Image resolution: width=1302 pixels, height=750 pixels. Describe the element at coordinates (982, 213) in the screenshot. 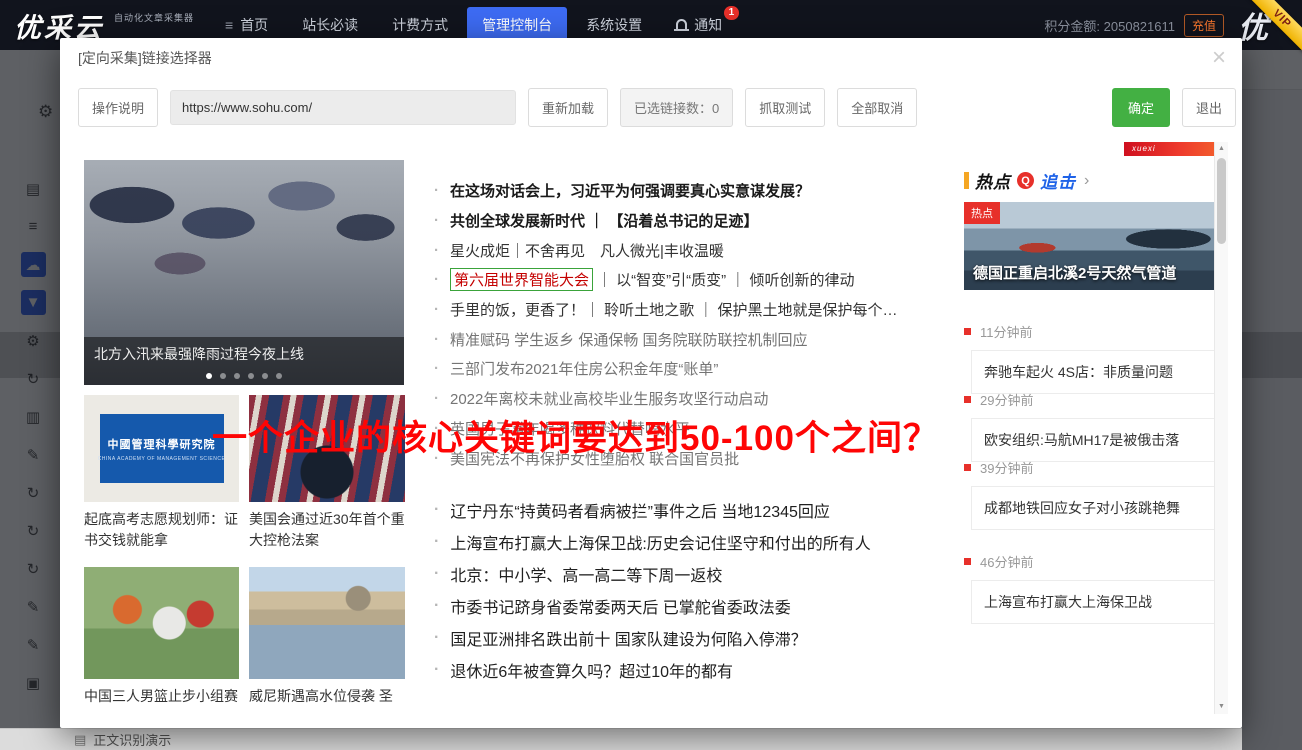

I see `hot-badge: 热点` at that location.